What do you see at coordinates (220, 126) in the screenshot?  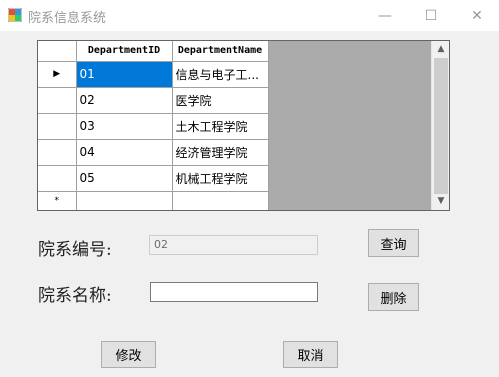 I see `cell-department-name: 土木工程学院` at bounding box center [220, 126].